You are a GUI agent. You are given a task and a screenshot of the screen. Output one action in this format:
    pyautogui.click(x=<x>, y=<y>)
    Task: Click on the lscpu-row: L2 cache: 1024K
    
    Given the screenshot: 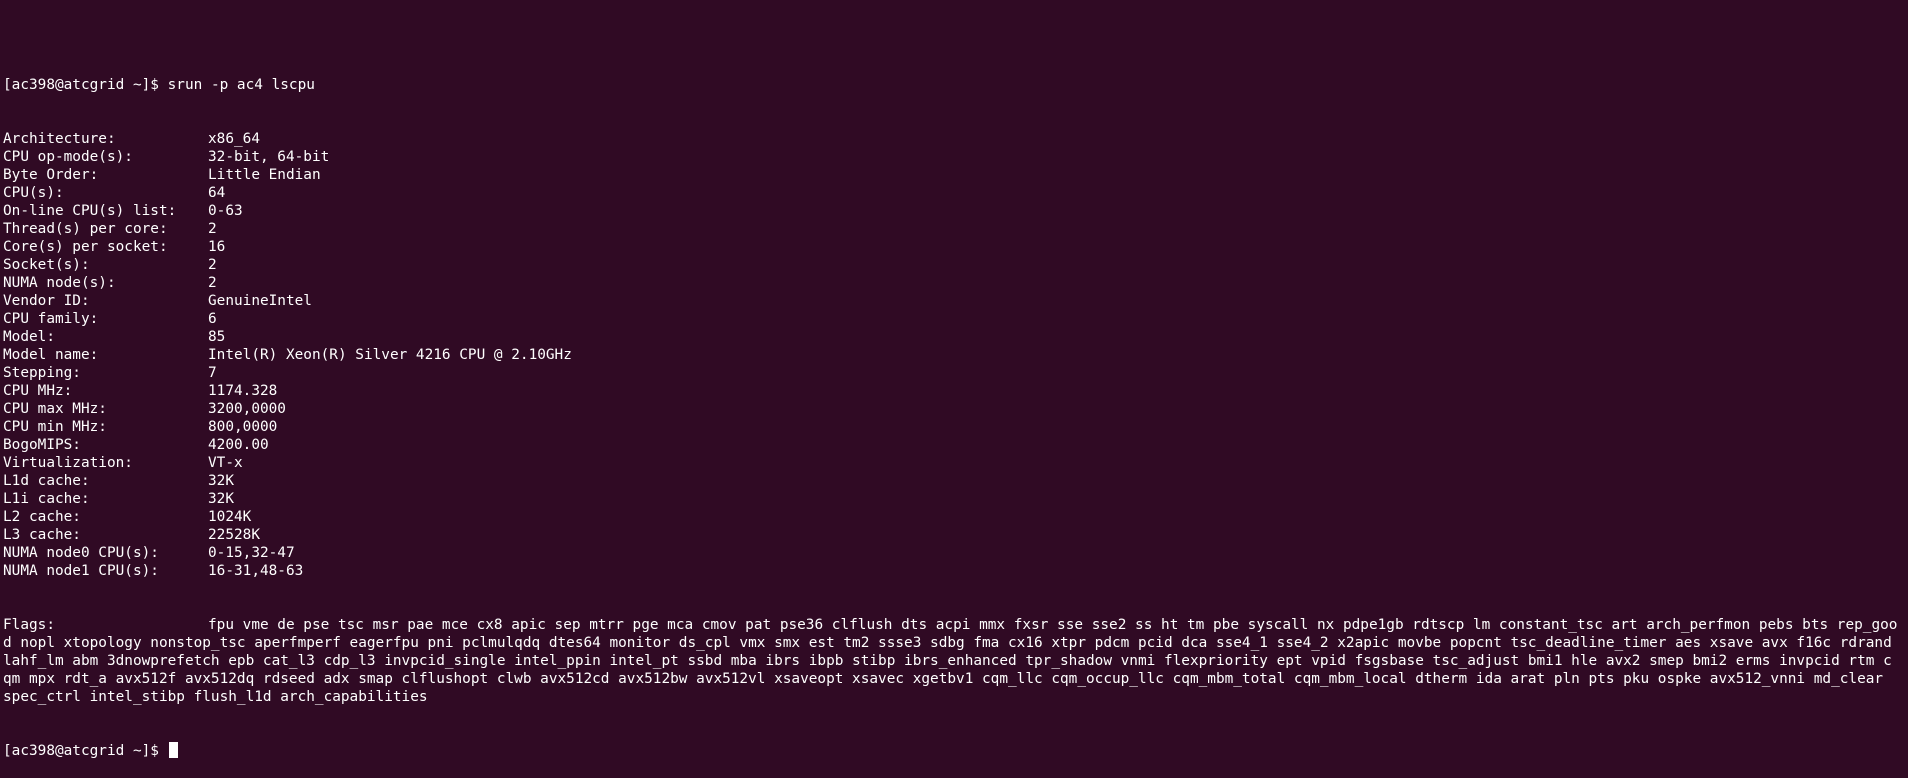 What is the action you would take?
    pyautogui.click(x=953, y=517)
    